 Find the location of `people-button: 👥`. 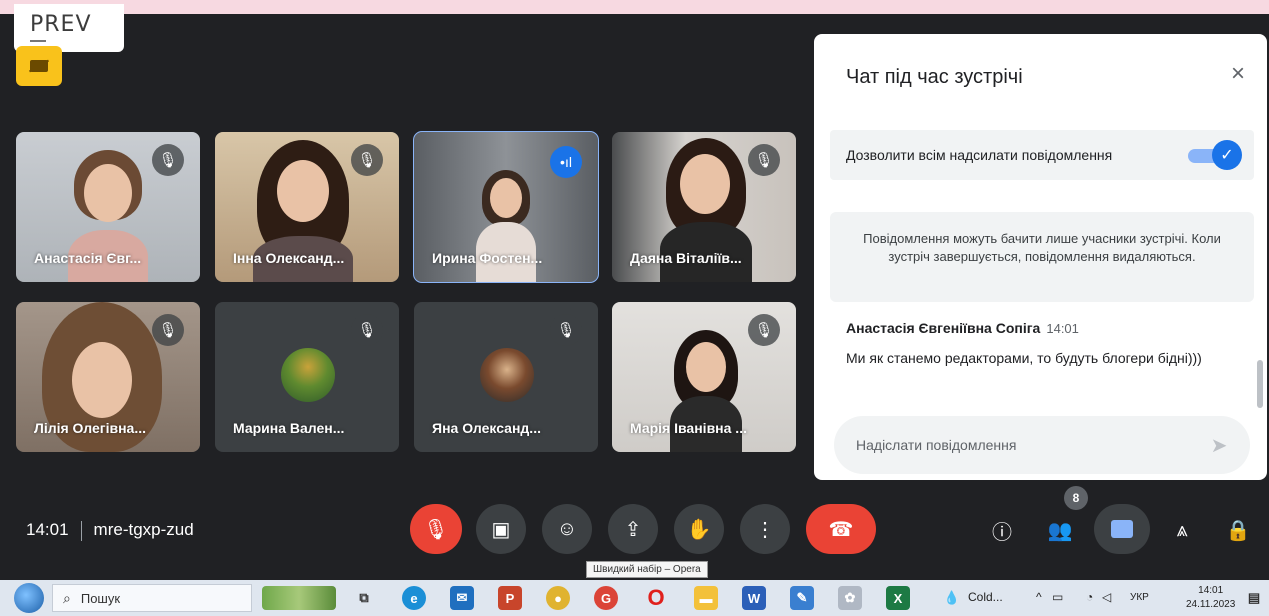

people-button: 👥 is located at coordinates (1060, 530).